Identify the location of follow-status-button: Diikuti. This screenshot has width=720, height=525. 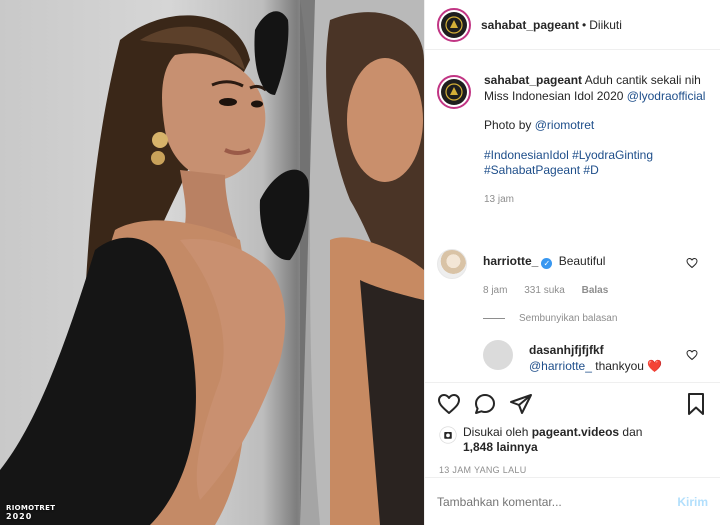
(605, 25).